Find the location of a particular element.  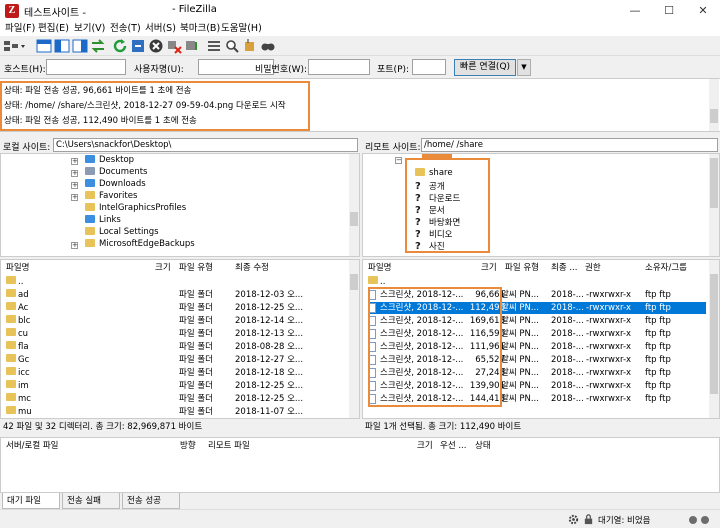

disconnect-icon is located at coordinates (174, 46).